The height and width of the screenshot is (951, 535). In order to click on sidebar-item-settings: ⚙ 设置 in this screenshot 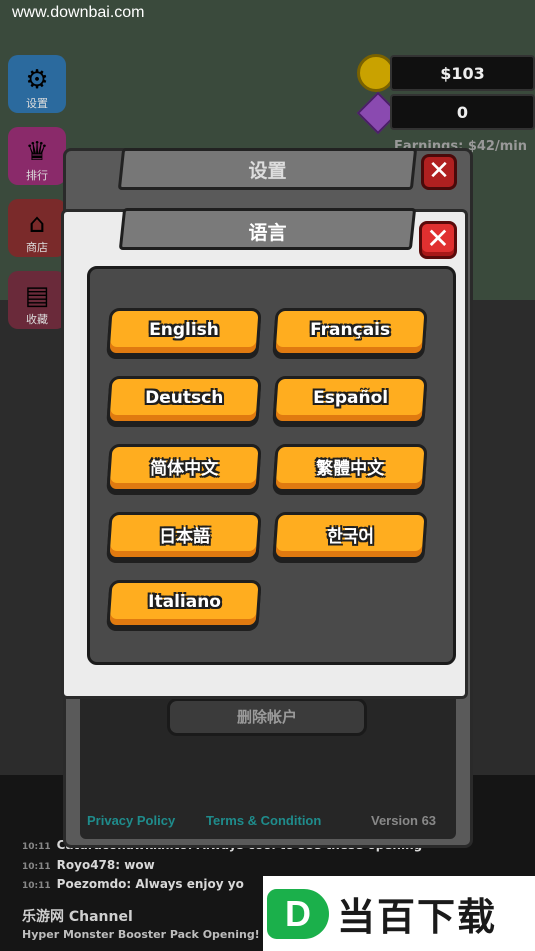, I will do `click(37, 84)`.